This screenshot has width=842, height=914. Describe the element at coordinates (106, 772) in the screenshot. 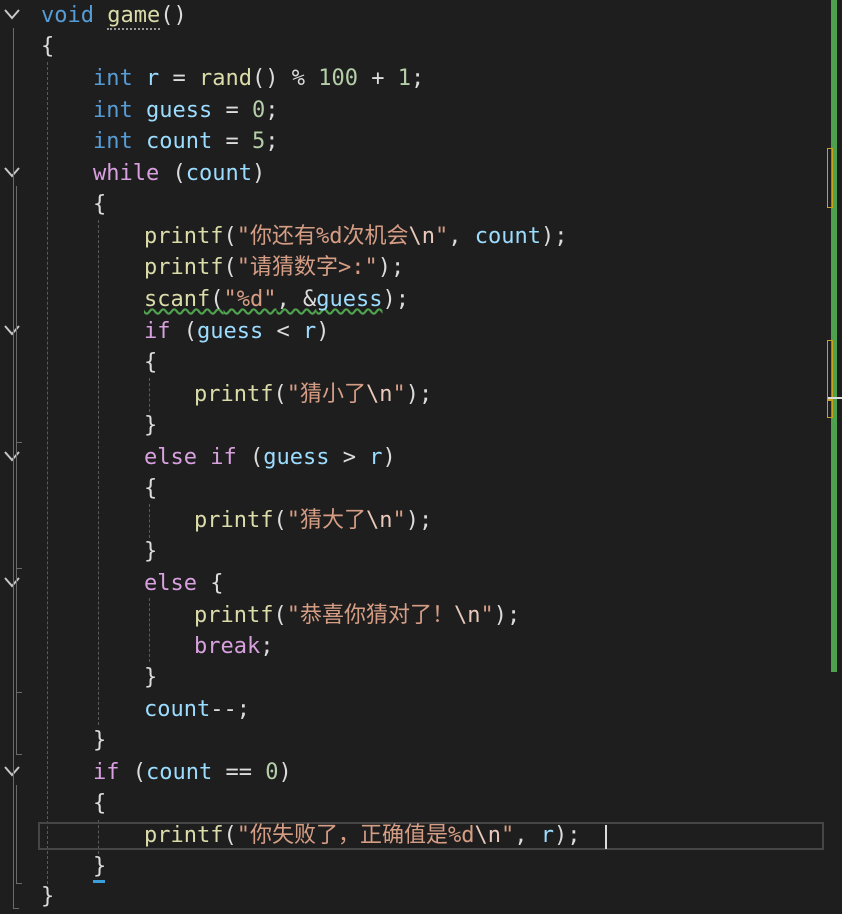

I see `code-token: if` at that location.